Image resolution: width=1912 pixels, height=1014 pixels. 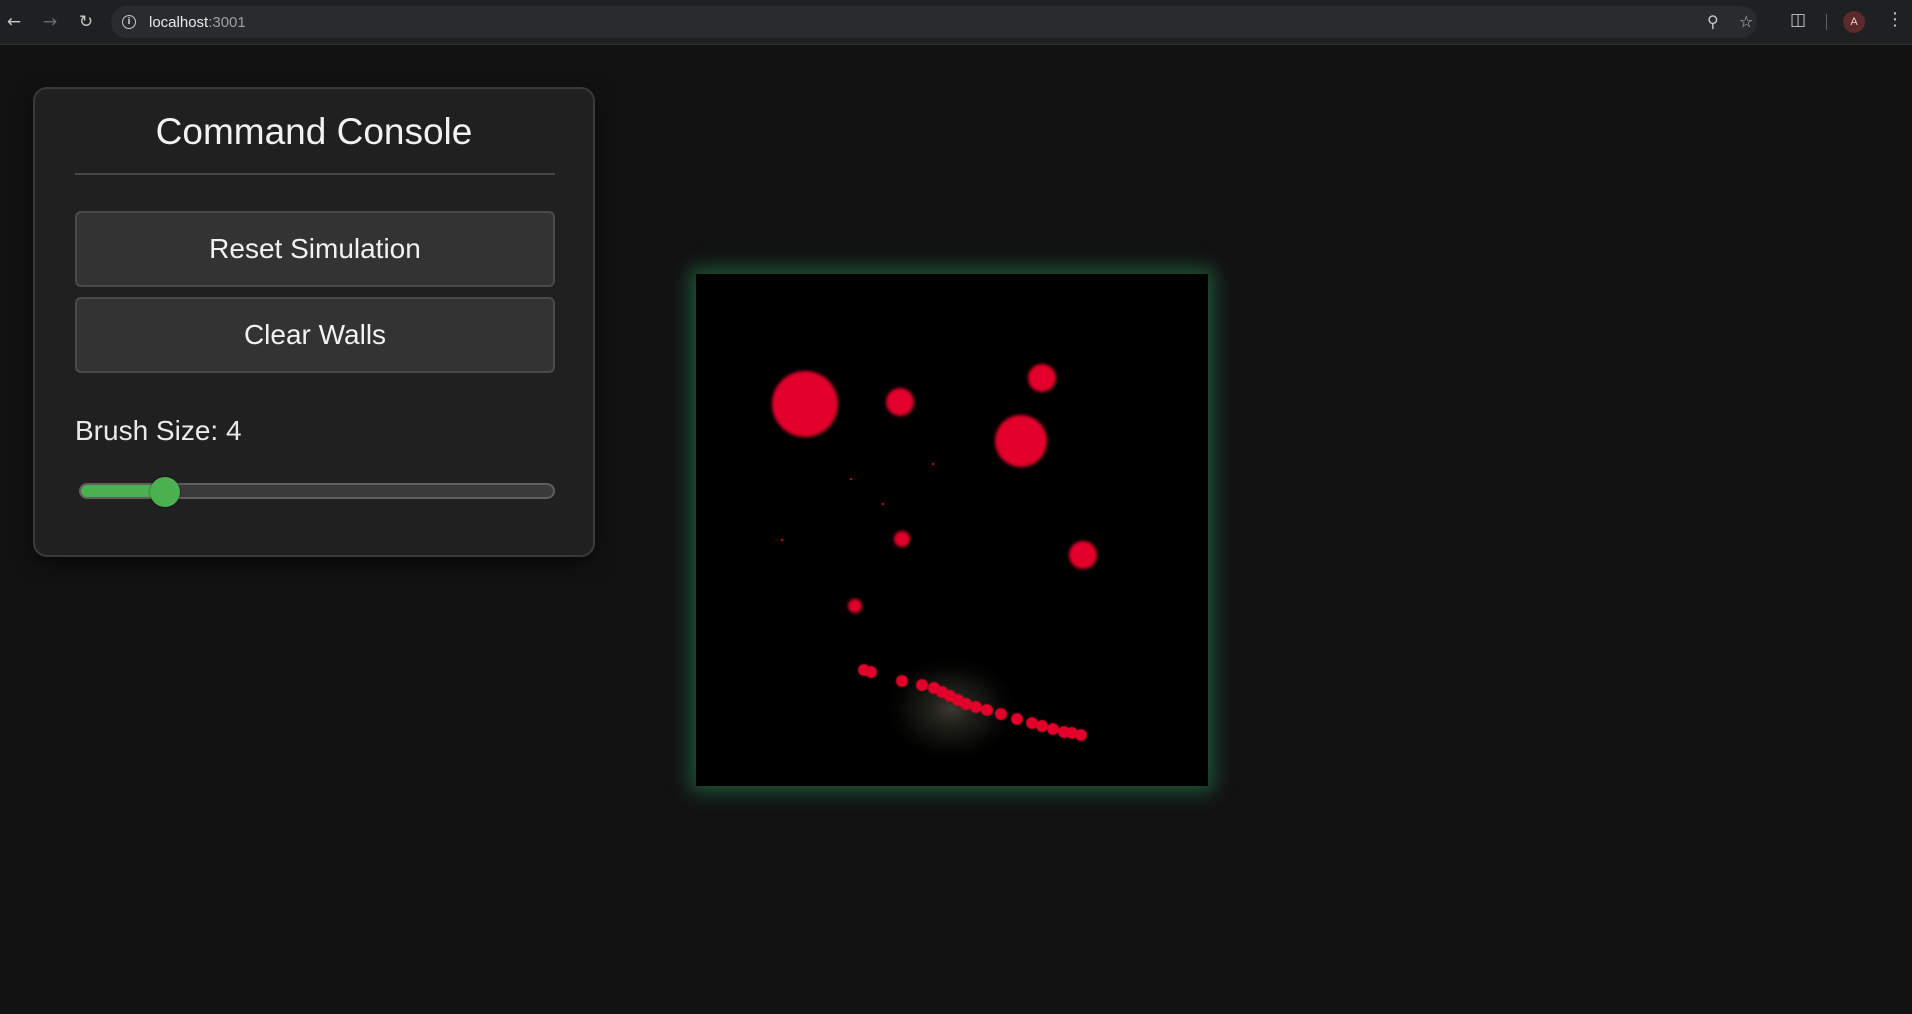 I want to click on url-text: localhost:3001, so click(x=197, y=22).